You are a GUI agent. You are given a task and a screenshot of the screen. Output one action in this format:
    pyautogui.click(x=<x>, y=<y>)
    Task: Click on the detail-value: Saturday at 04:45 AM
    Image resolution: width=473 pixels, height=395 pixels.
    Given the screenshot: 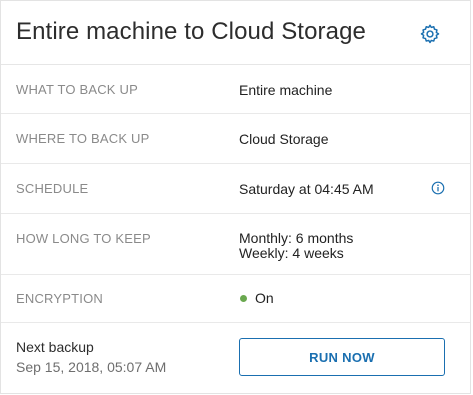 What is the action you would take?
    pyautogui.click(x=306, y=189)
    